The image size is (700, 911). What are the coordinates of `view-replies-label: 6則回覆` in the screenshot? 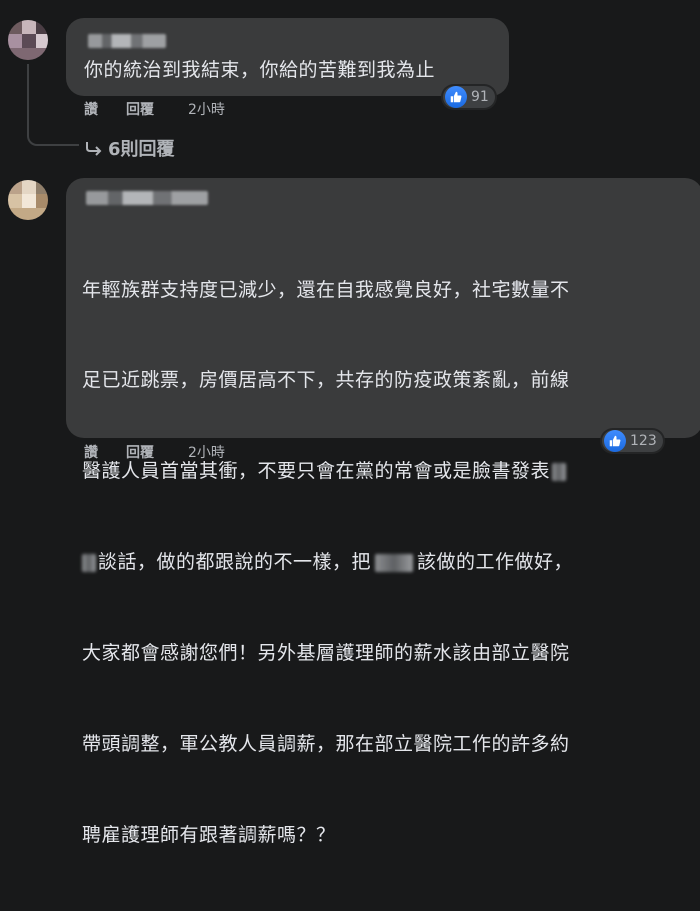 It's located at (141, 149).